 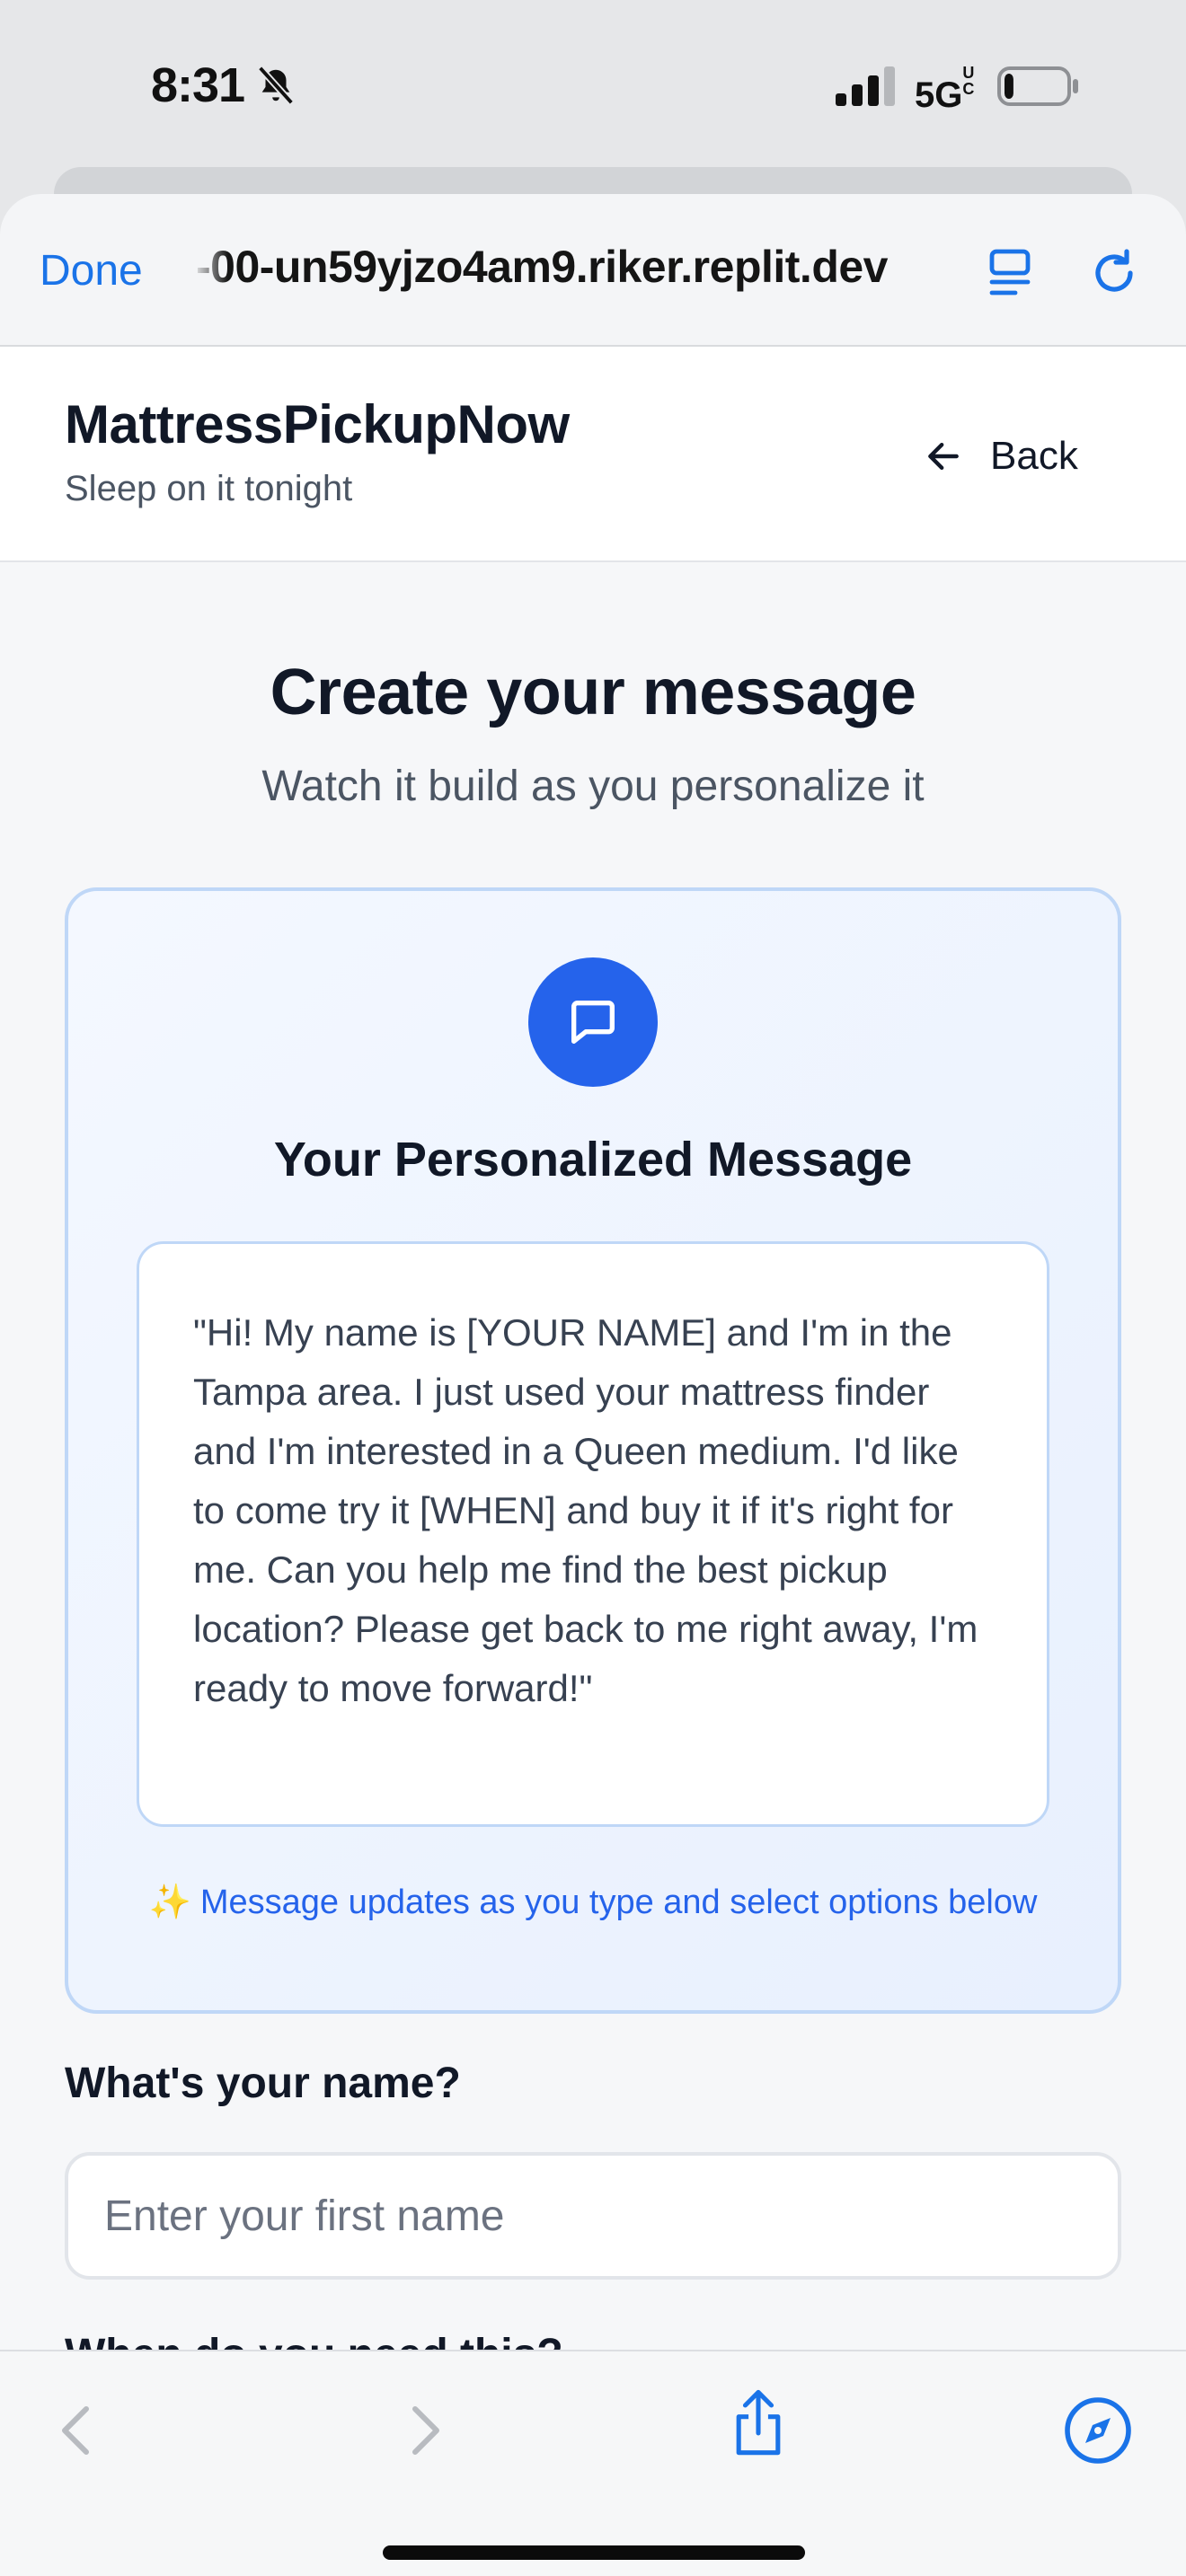 I want to click on back-button-label: Back, so click(x=1034, y=456).